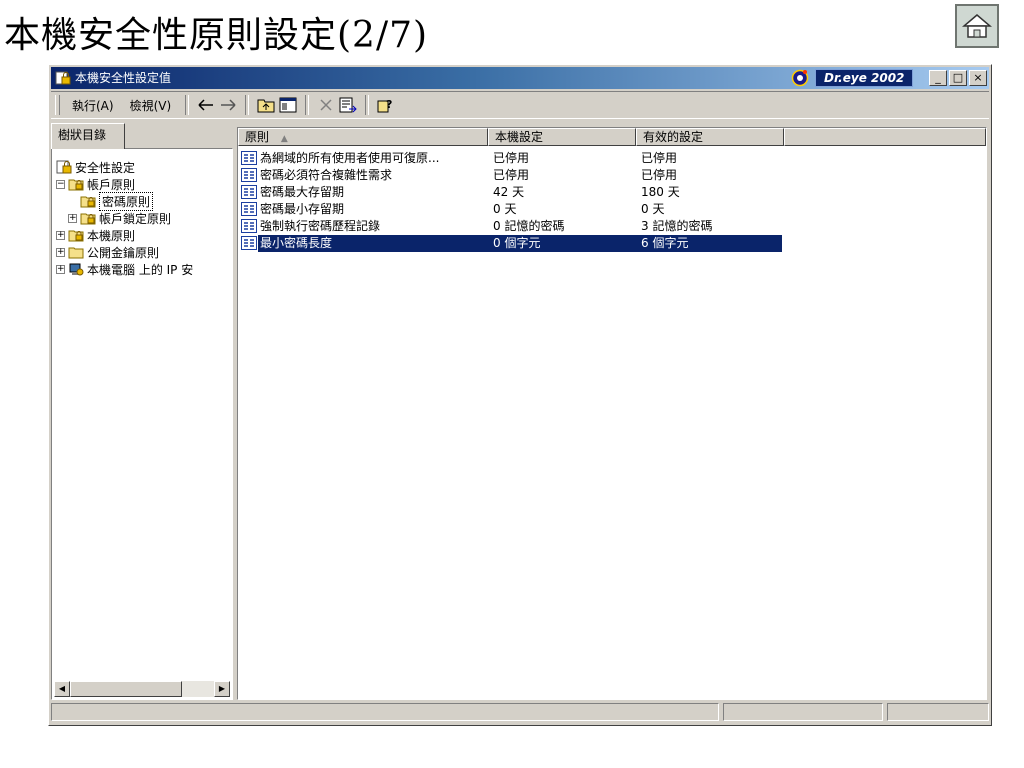 This screenshot has width=1024, height=768. I want to click on slide-title: 本機安全性原則設定(2/7), so click(216, 35).